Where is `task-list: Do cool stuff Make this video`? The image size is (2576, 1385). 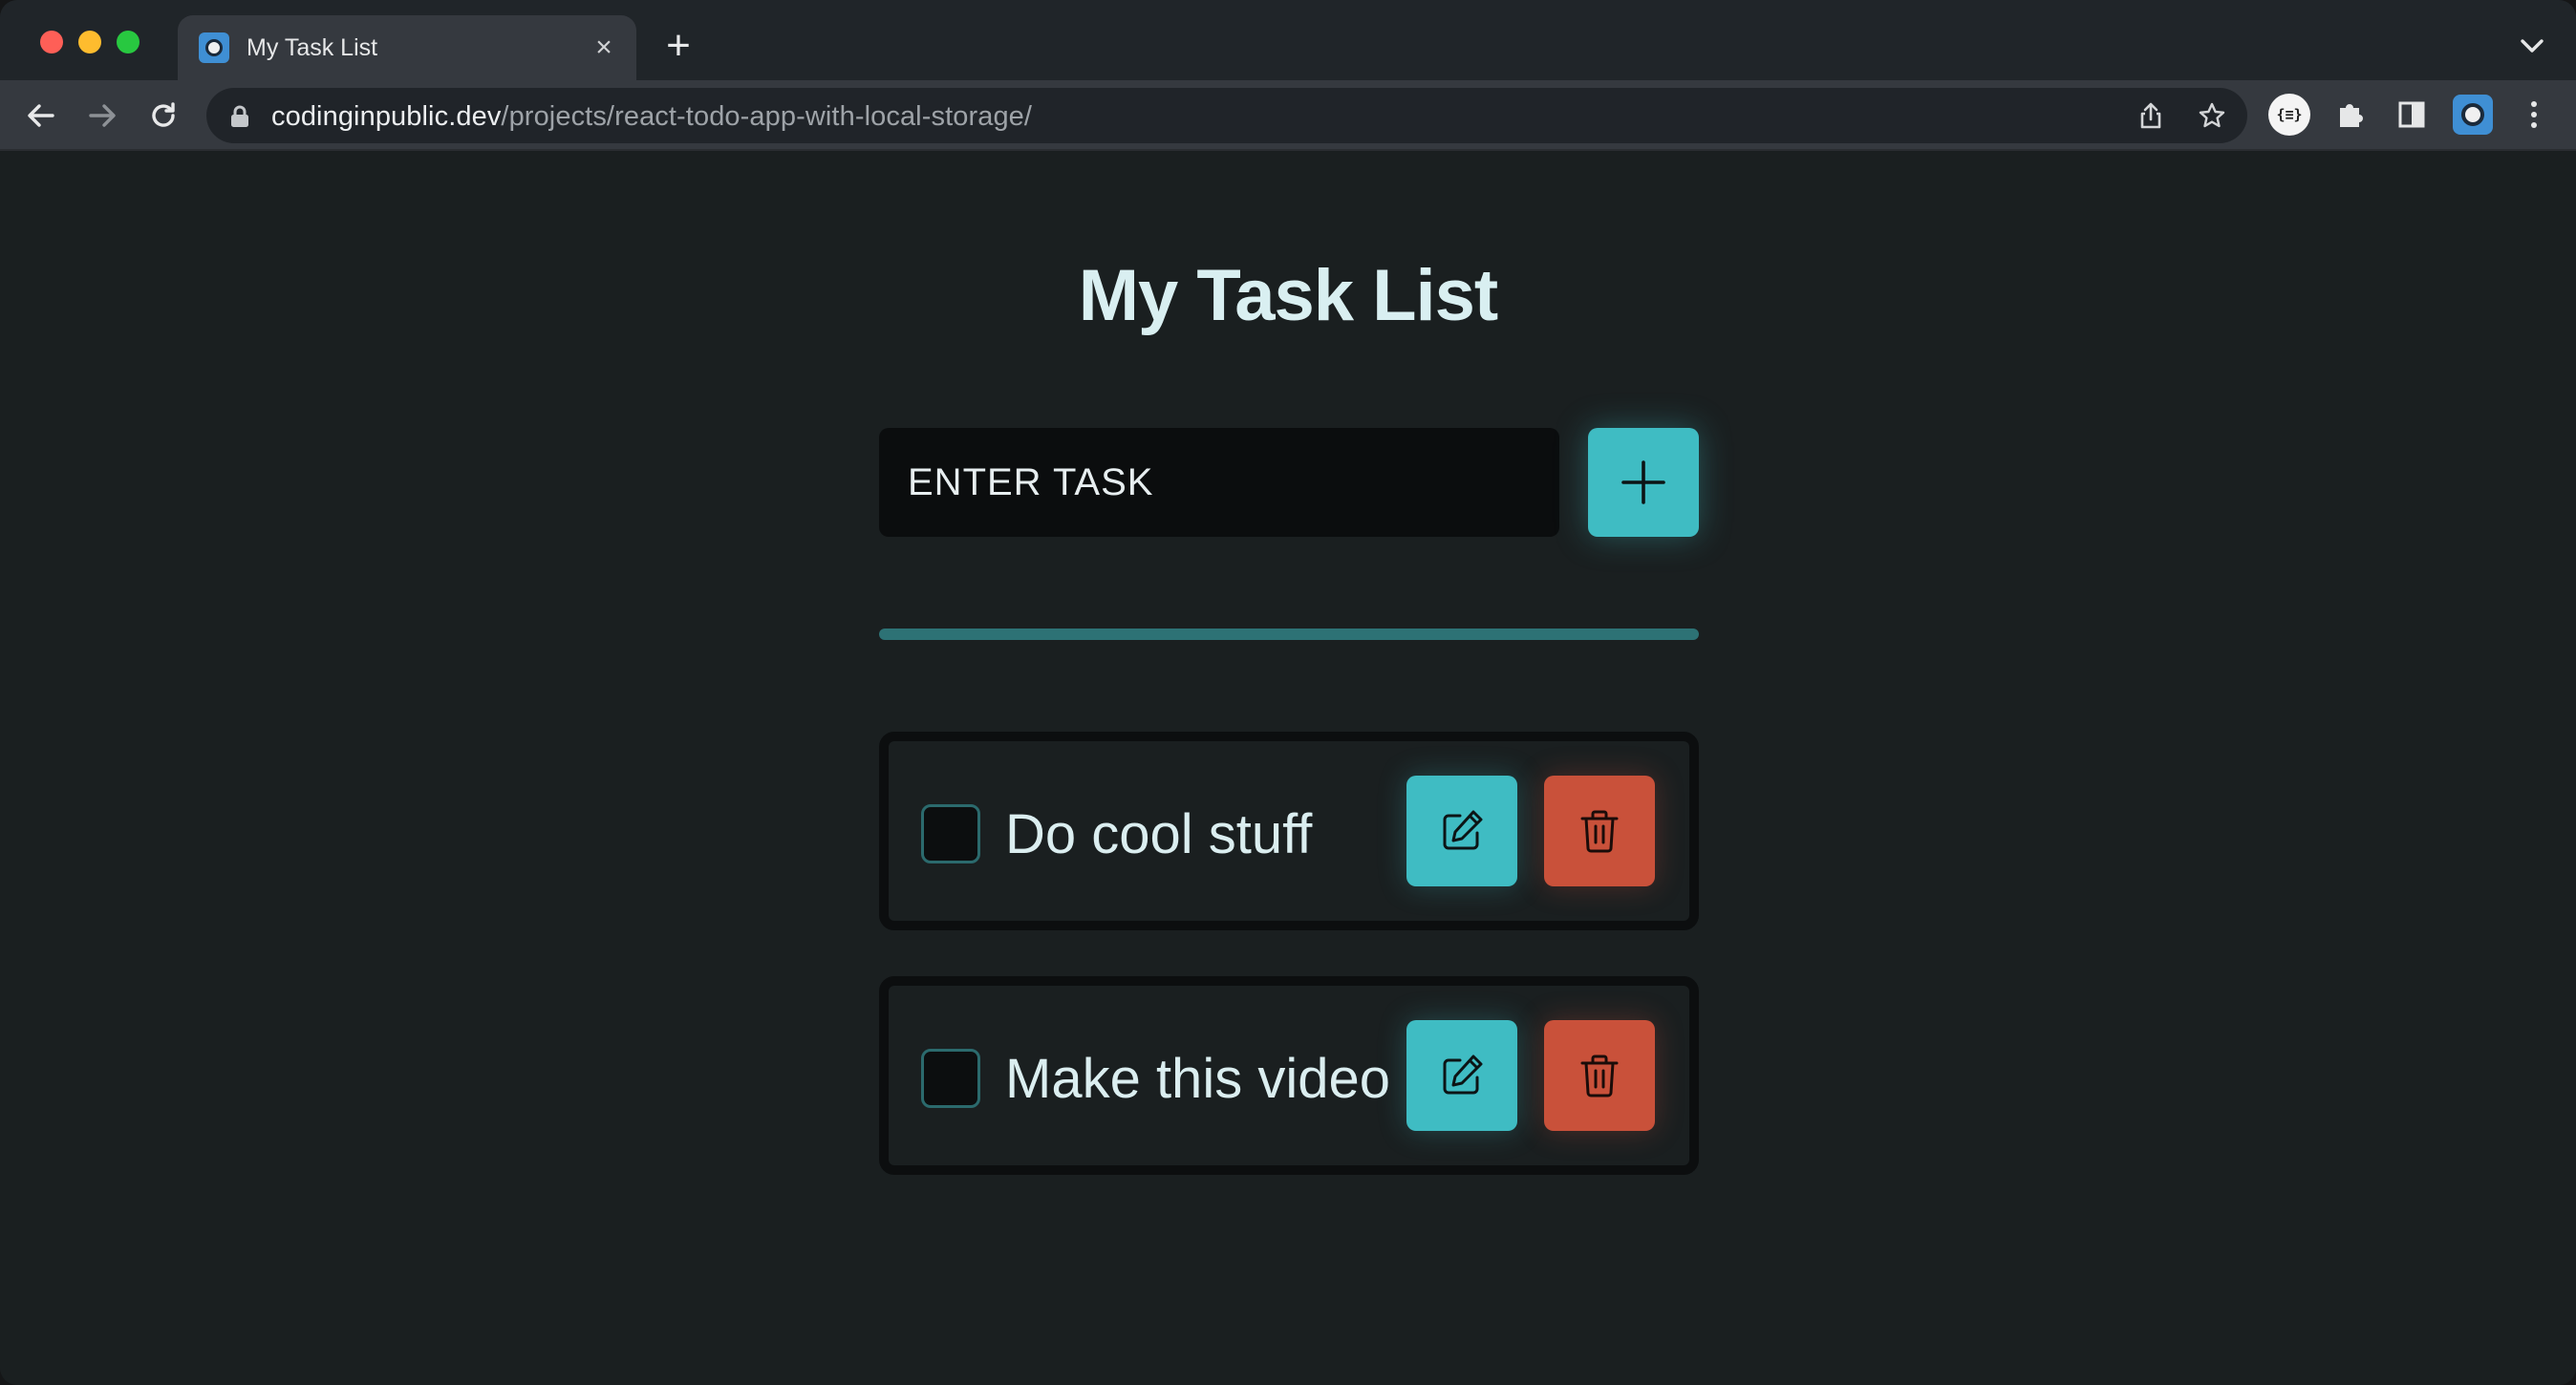 task-list: Do cool stuff Make this video is located at coordinates (1289, 976).